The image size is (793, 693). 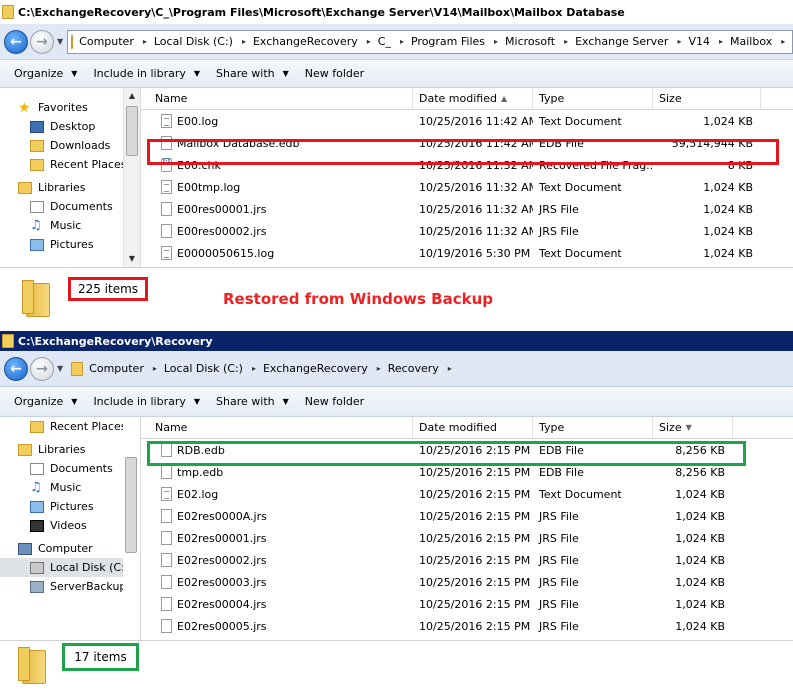 I want to click on file-size: 1,024 KB, so click(x=700, y=582).